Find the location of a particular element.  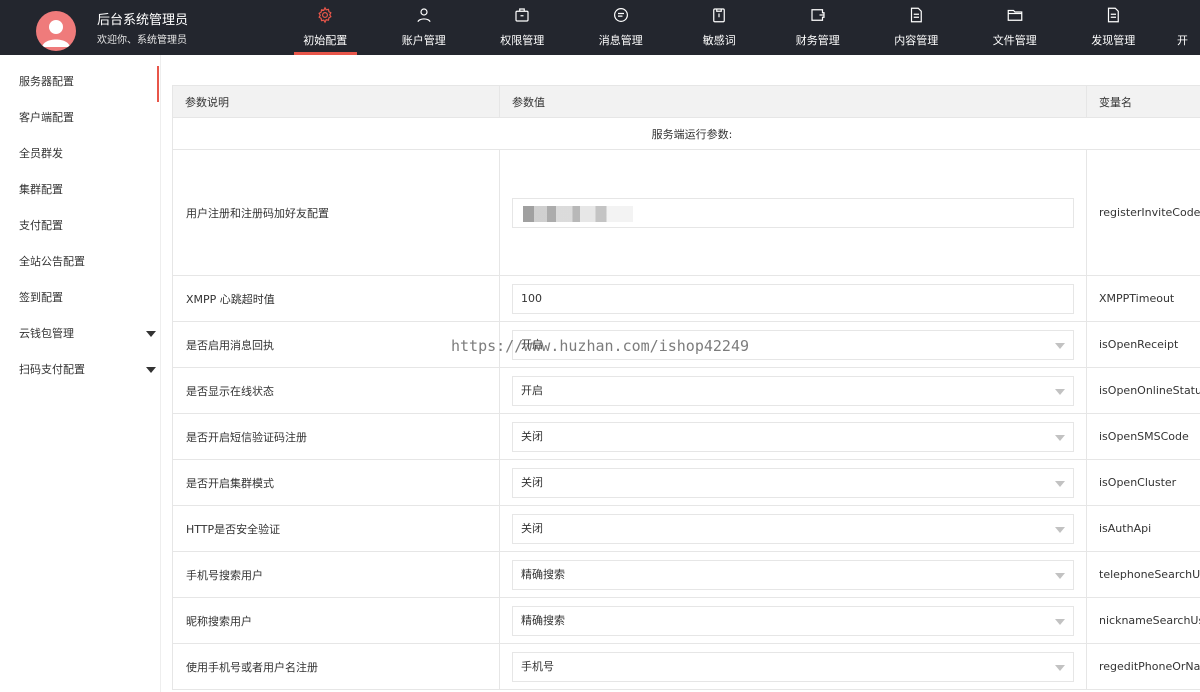

telephone-search-select: 精确搜索 is located at coordinates (793, 574).